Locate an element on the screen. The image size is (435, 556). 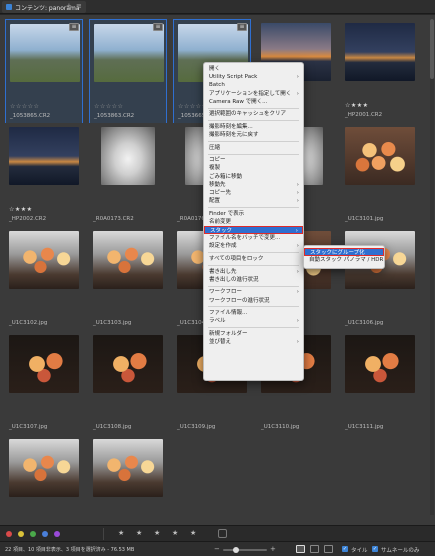
menu-item: Utility Script Pack › is located at coordinates (253, 77).